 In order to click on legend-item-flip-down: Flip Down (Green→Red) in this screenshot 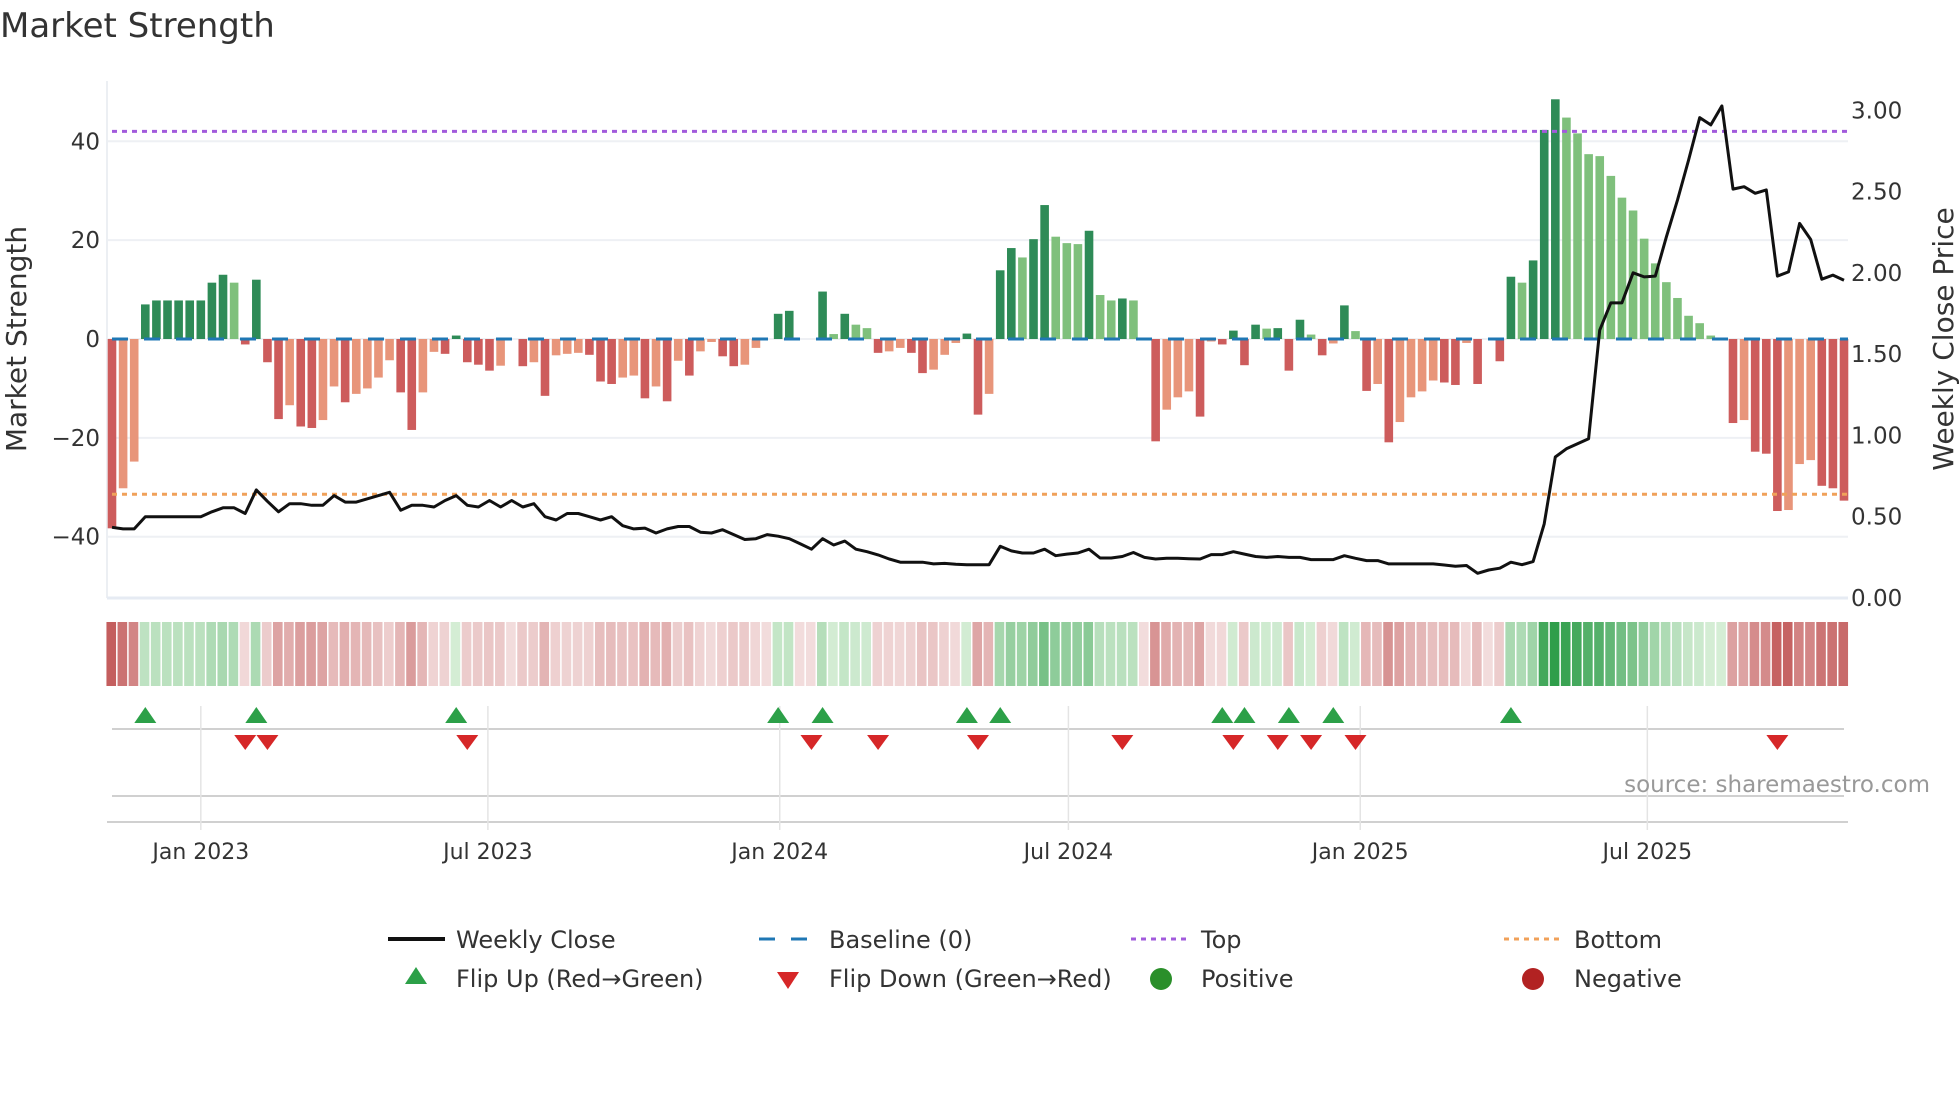, I will do `click(944, 979)`.